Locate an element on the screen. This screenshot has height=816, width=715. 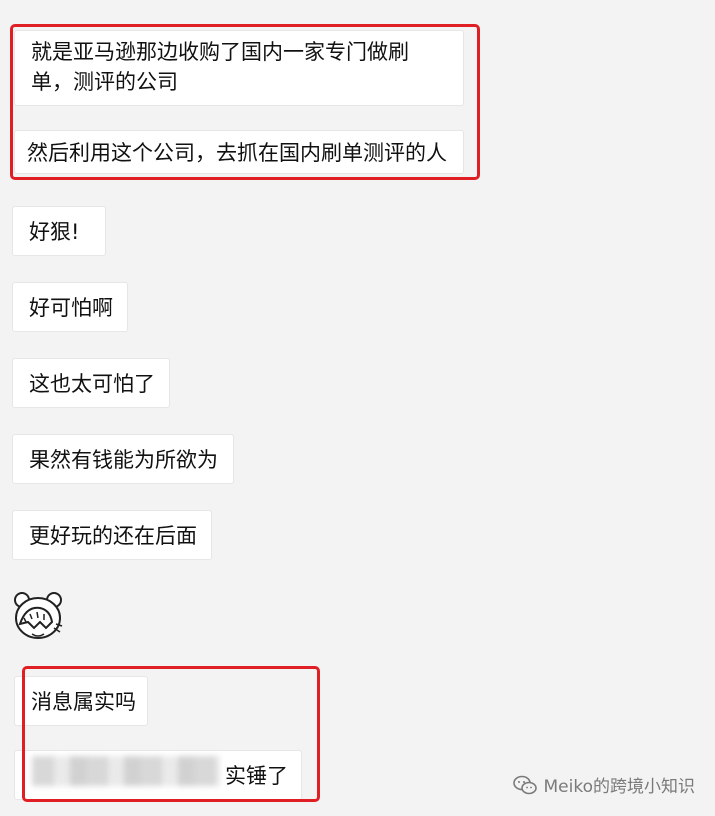
watermark-text: Meiko的跨境小知识 is located at coordinates (619, 787).